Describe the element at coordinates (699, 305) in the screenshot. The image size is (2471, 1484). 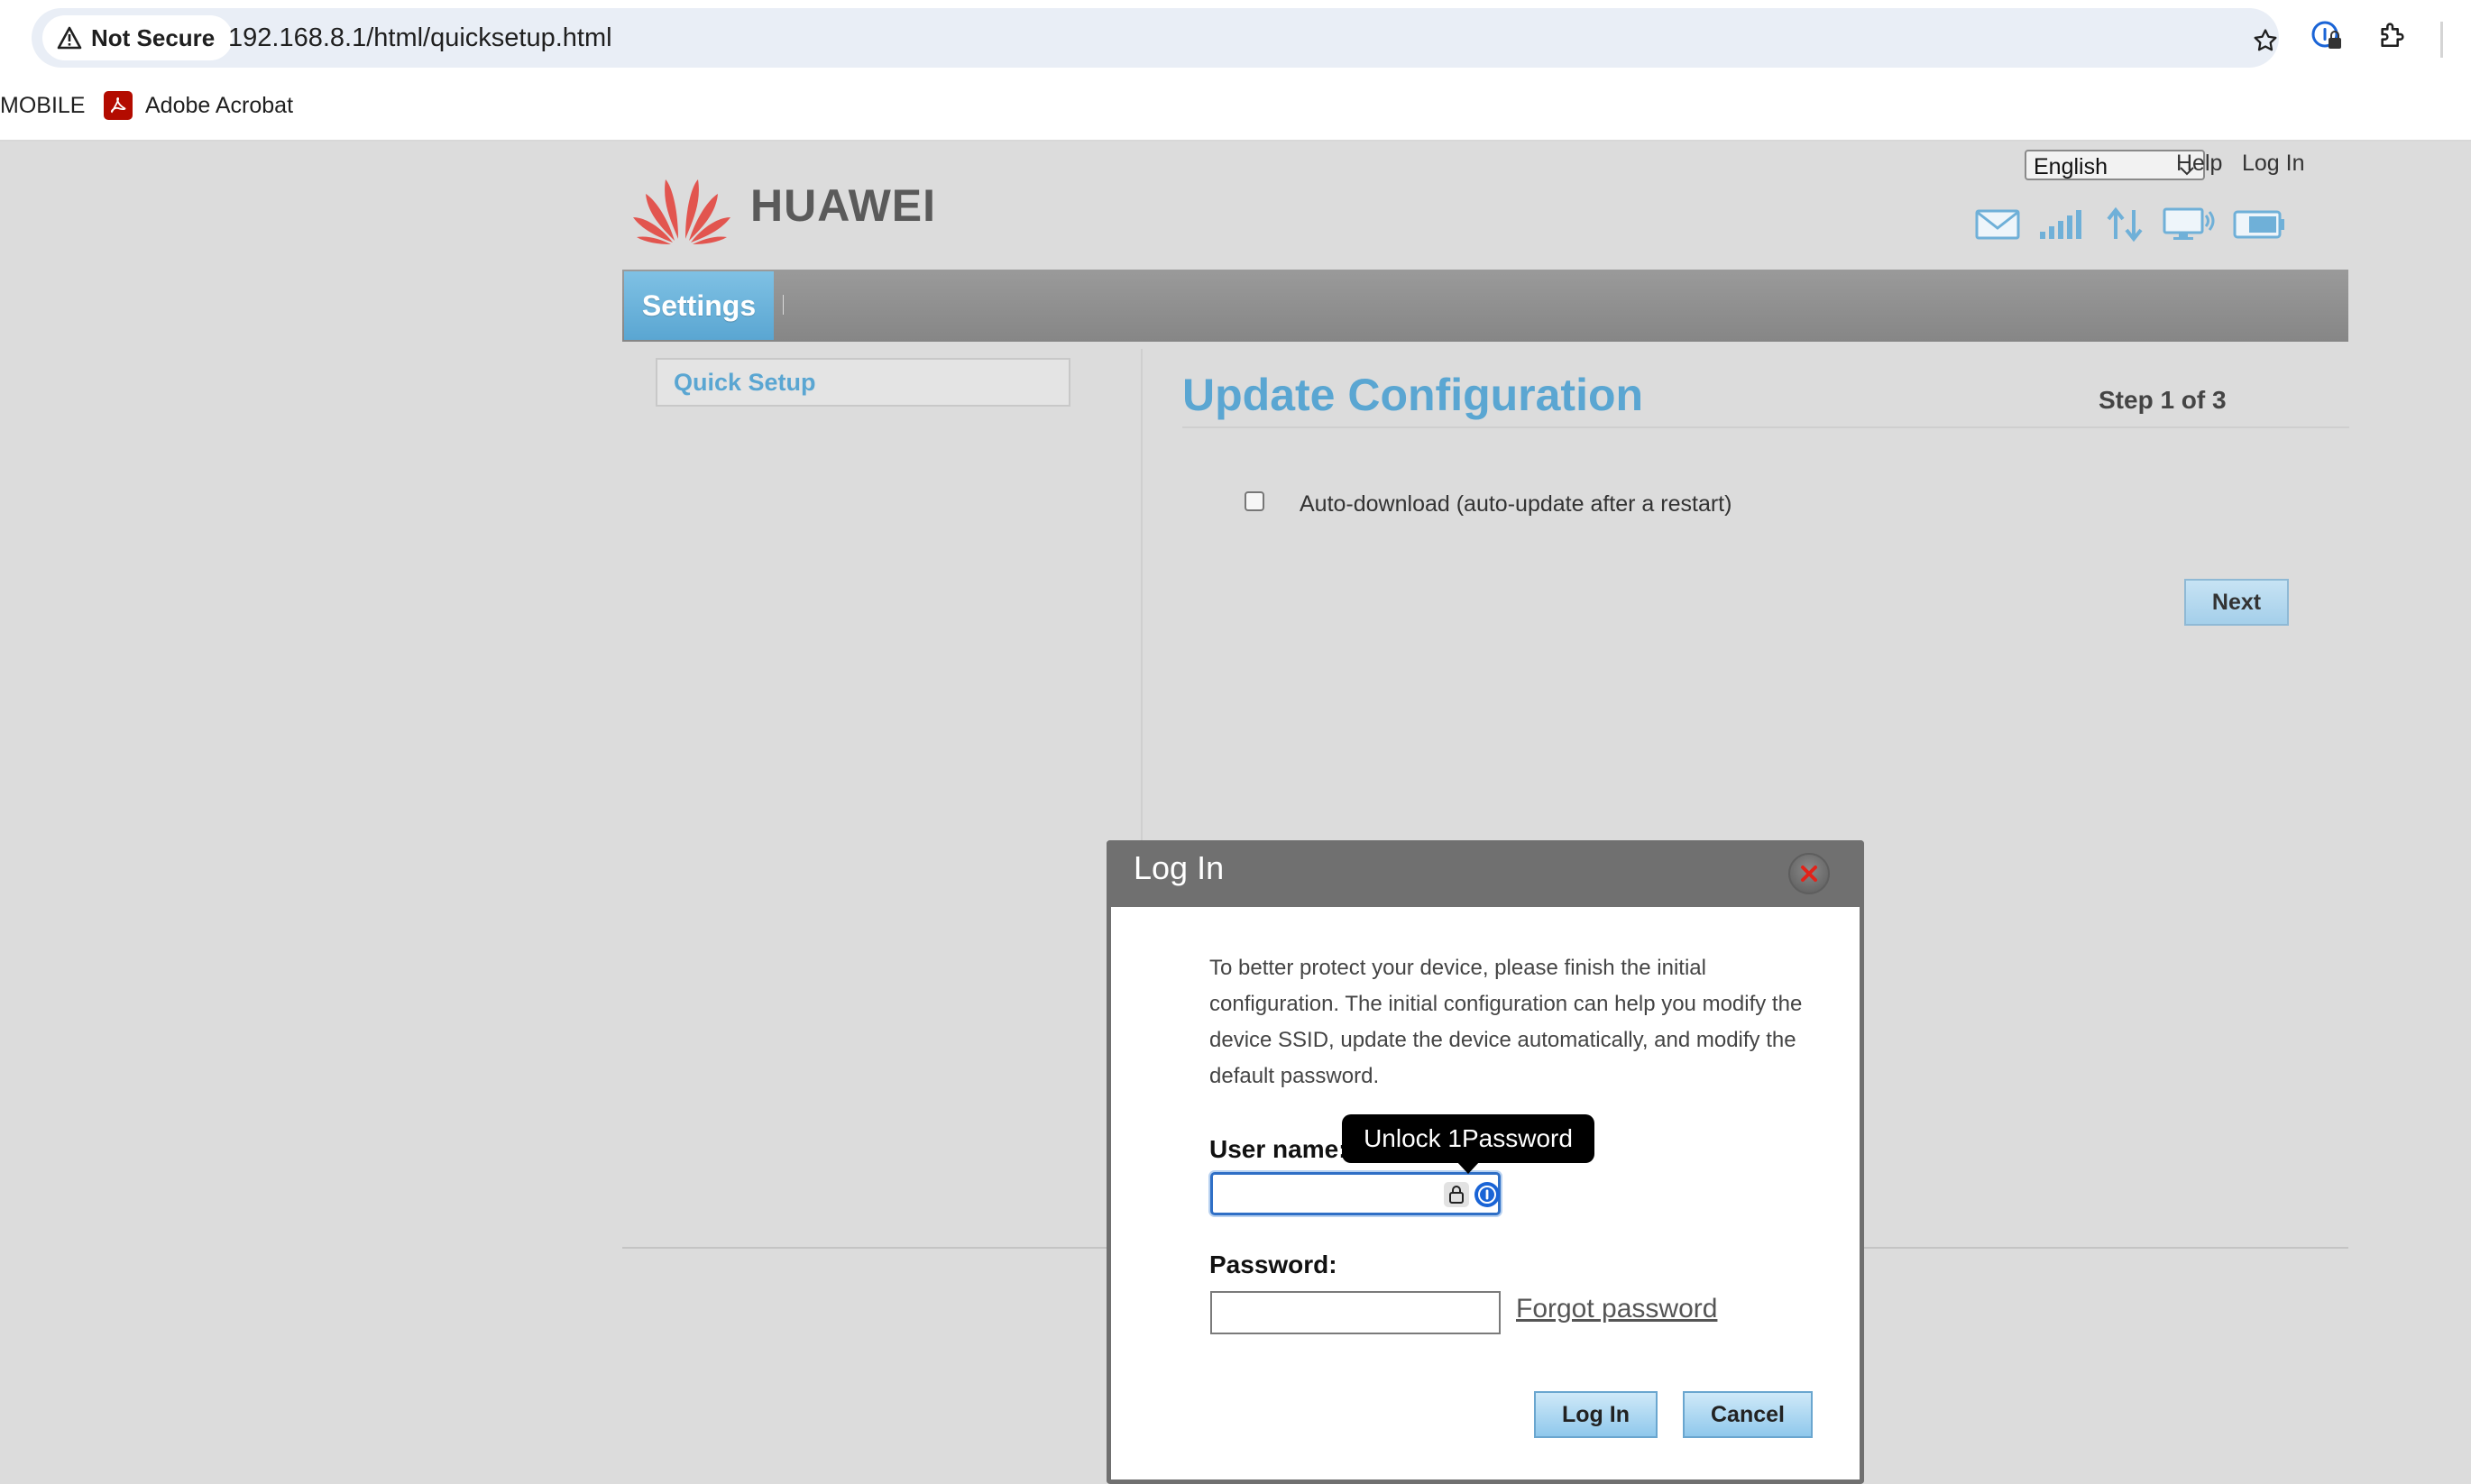
I see `tab-settings: Settings` at that location.